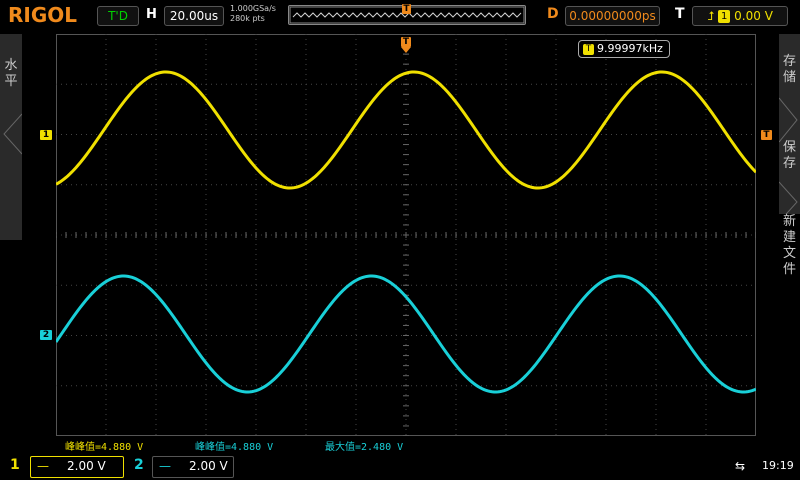 The image size is (800, 480). What do you see at coordinates (43, 15) in the screenshot?
I see `rigol-logo: RIGOL` at bounding box center [43, 15].